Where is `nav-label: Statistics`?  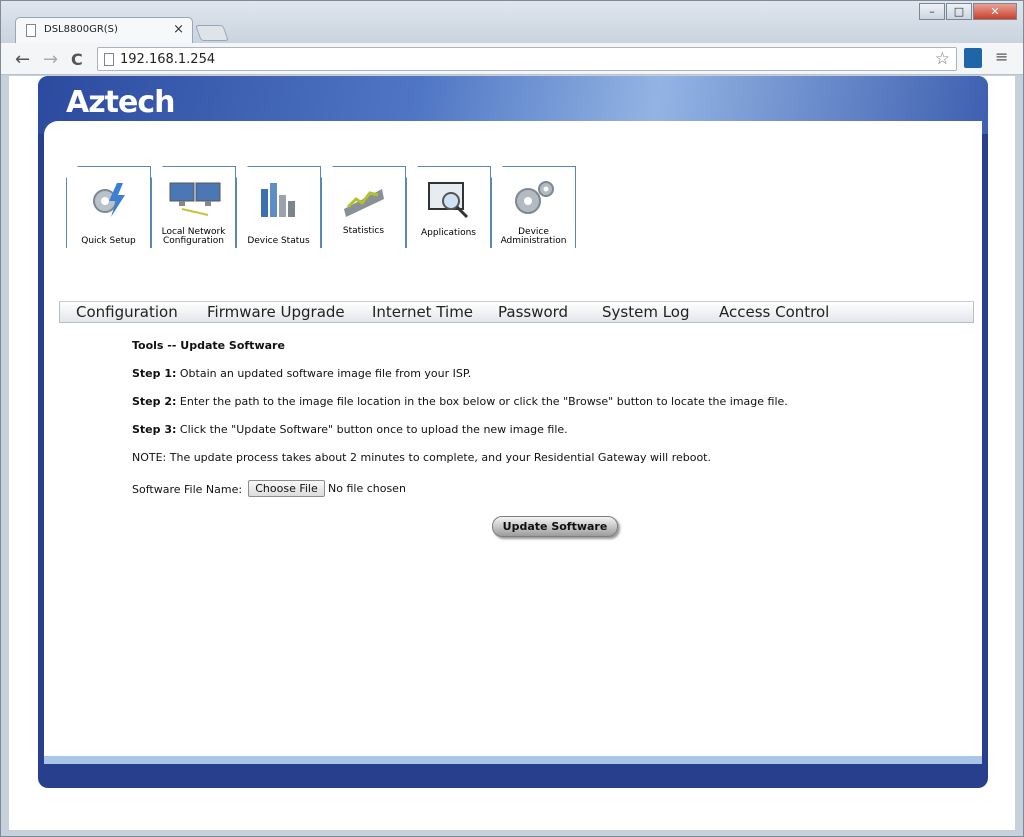 nav-label: Statistics is located at coordinates (363, 231).